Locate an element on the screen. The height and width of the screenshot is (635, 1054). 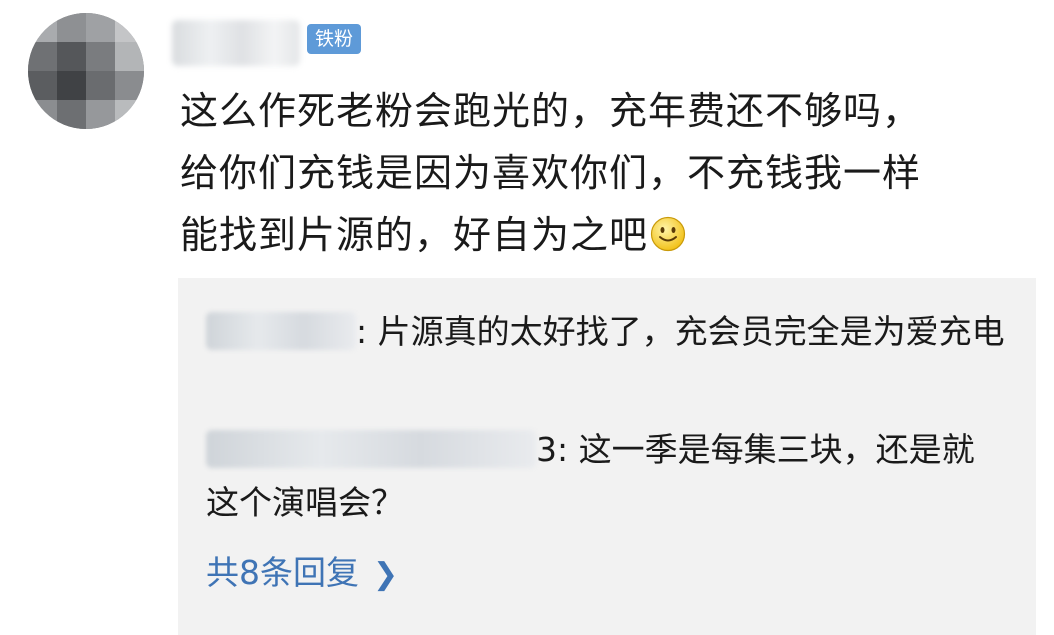
reply-item: 3: 这一季是每集三块，还是就这个演唱会？ is located at coordinates (606, 476).